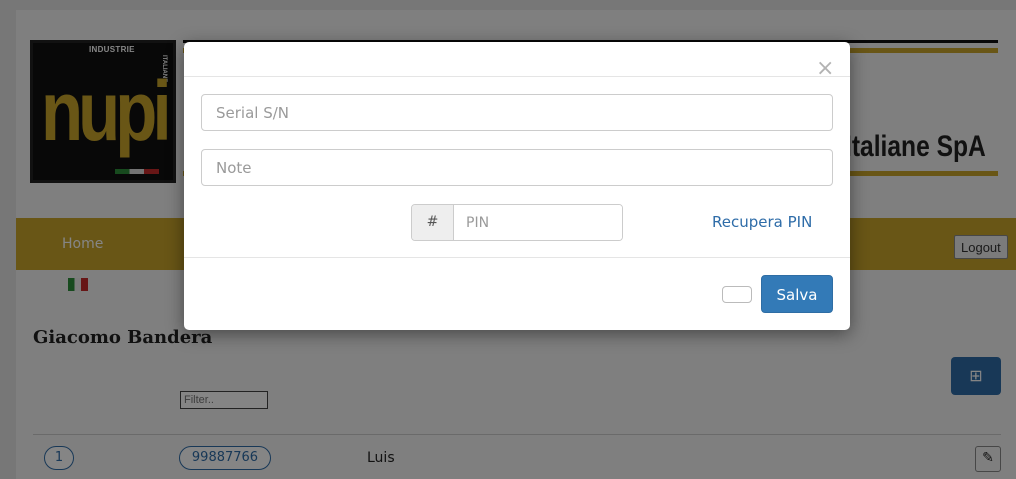 The width and height of the screenshot is (1016, 479). Describe the element at coordinates (797, 294) in the screenshot. I see `save-button: Salva` at that location.